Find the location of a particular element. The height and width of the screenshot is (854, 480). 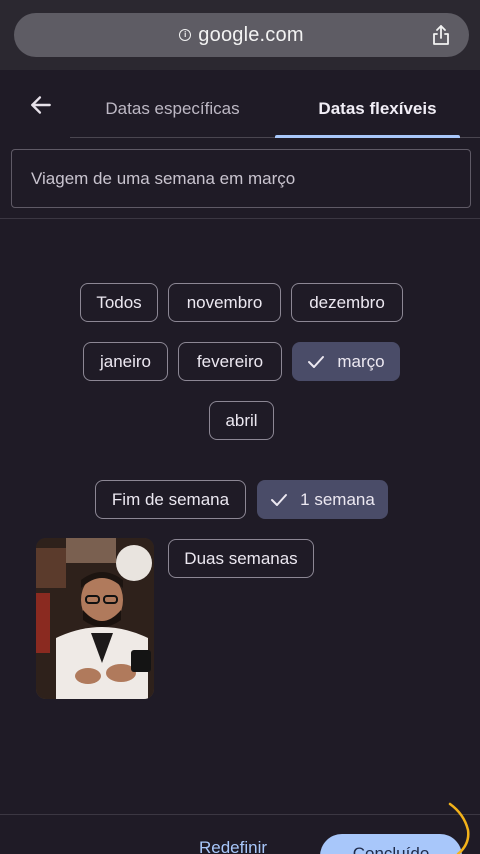

address-bar: i google.com is located at coordinates (241, 35).